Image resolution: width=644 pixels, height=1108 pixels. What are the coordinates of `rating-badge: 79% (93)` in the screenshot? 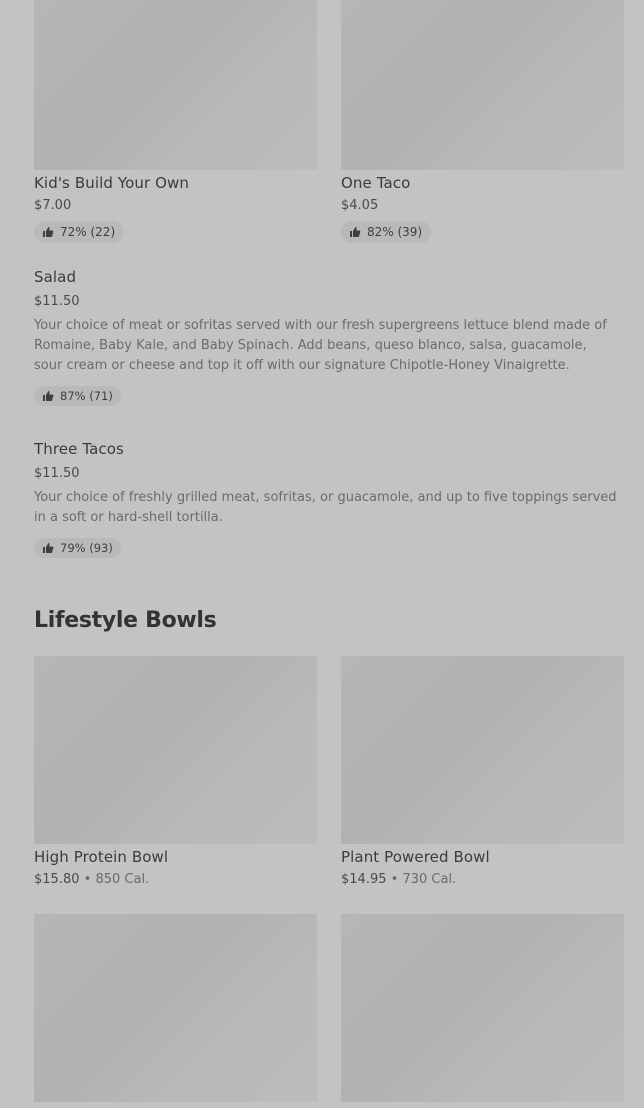 It's located at (77, 548).